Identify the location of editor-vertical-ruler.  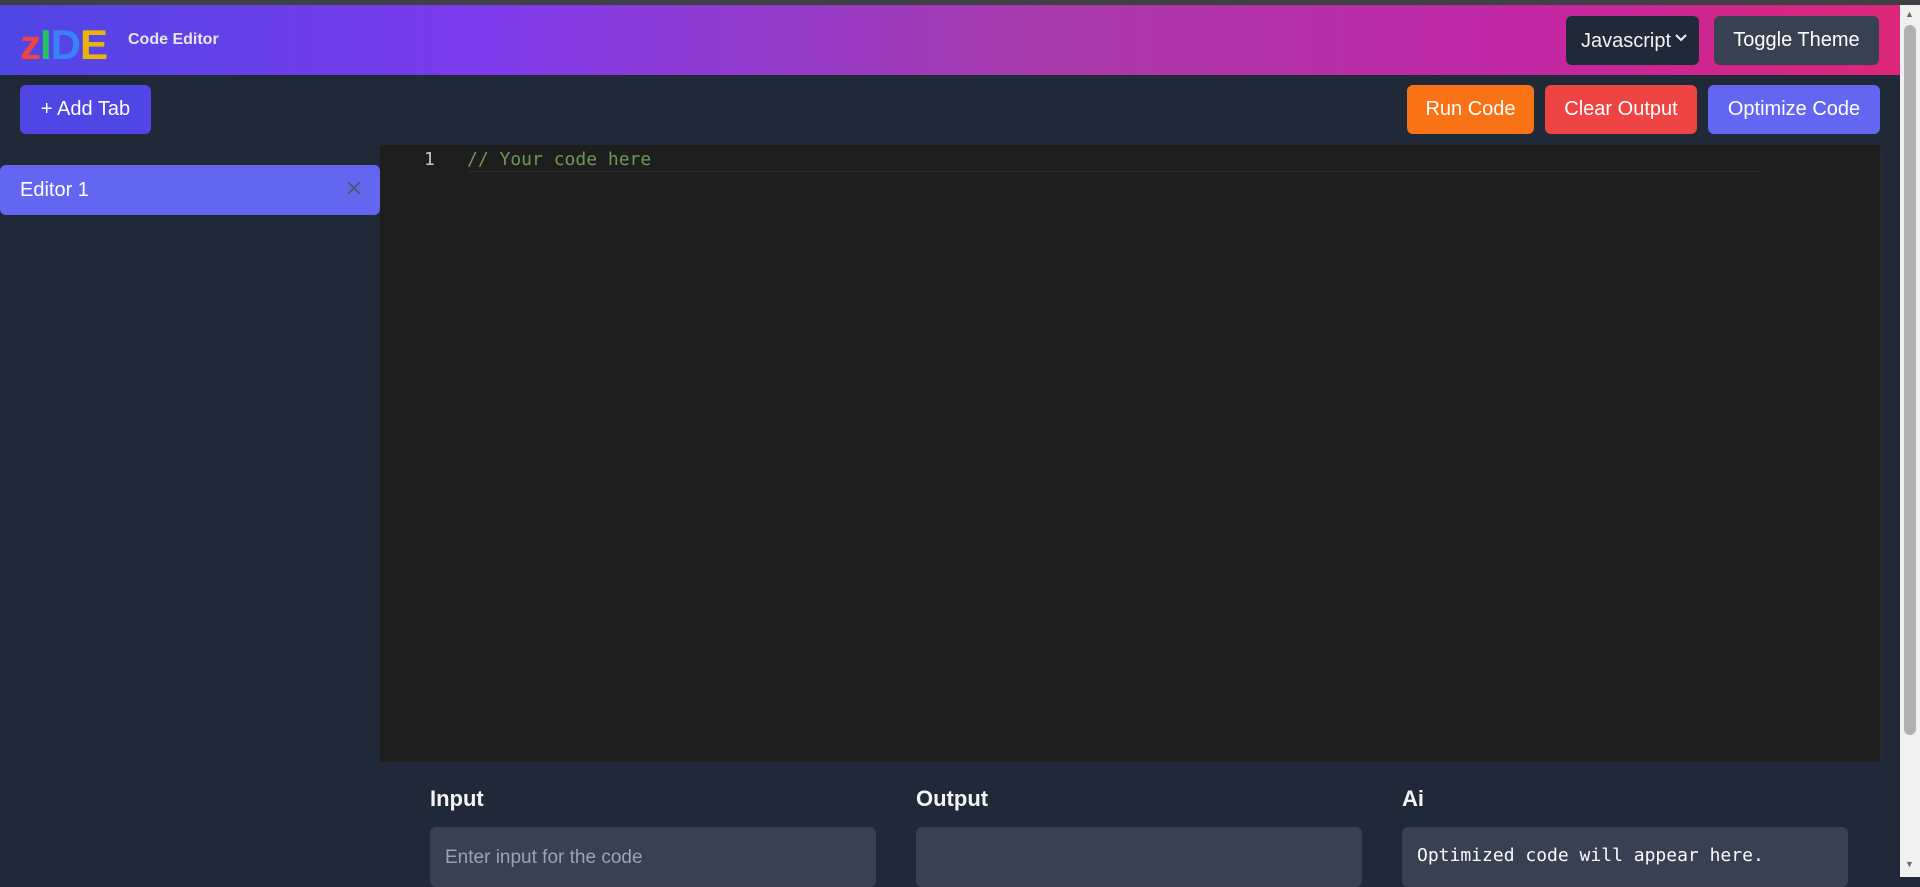
(1881, 453).